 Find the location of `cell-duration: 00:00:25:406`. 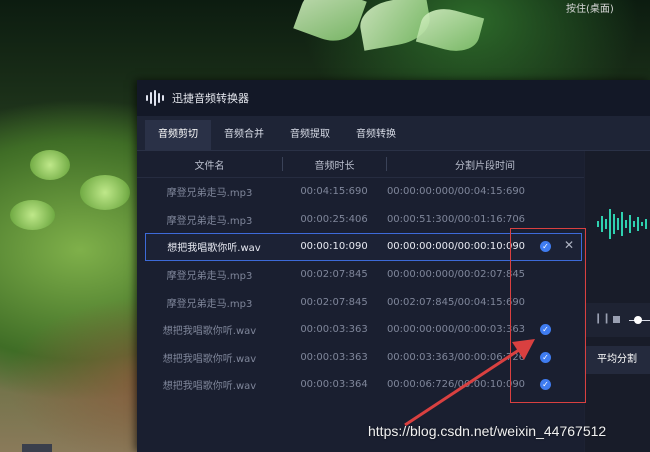

cell-duration: 00:00:25:406 is located at coordinates (334, 219).